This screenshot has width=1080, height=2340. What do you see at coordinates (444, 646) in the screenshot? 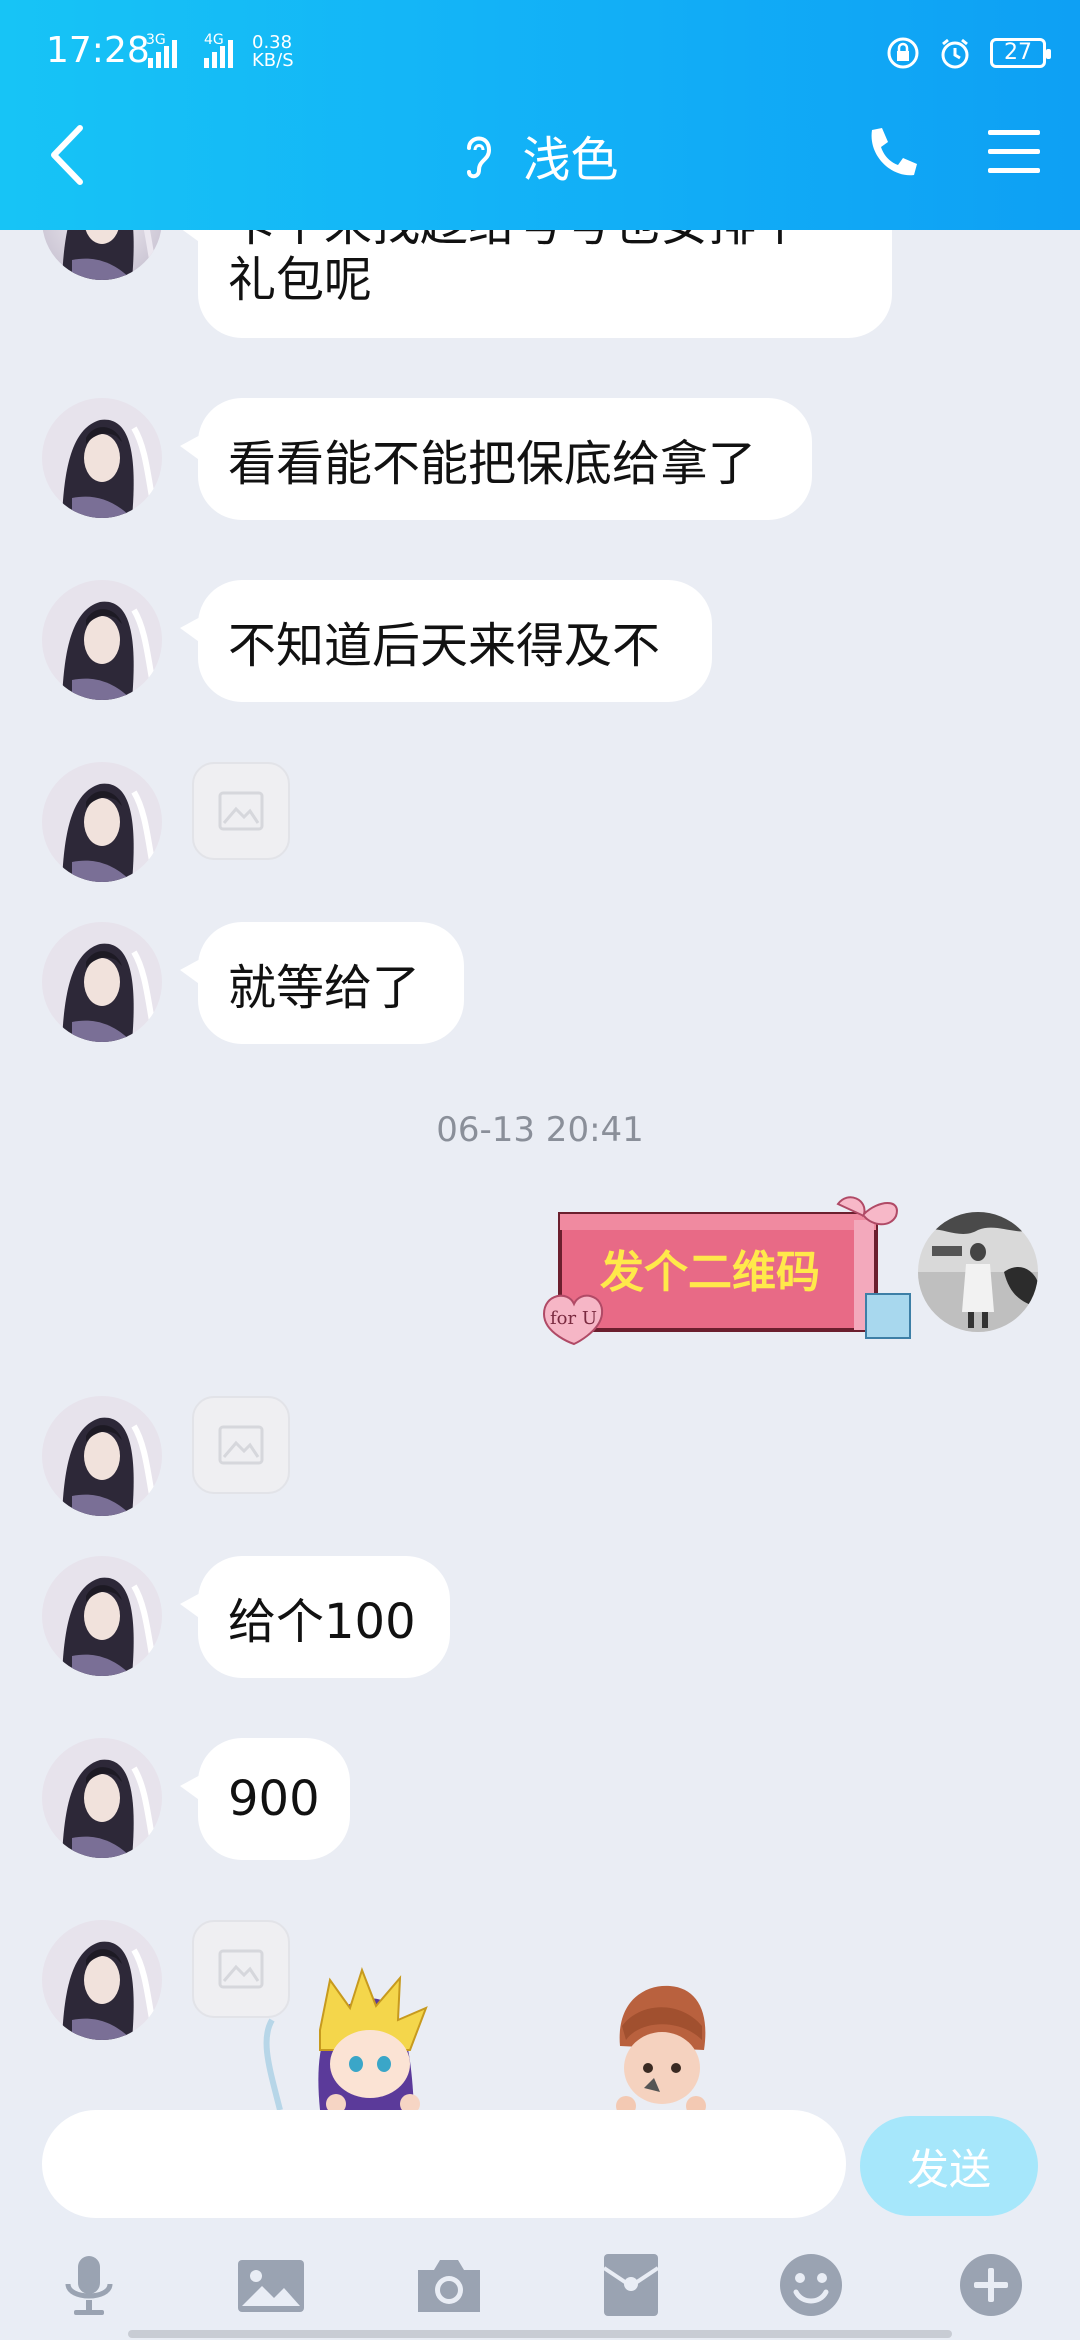
I see `message-text: 不知道后天来得及不` at bounding box center [444, 646].